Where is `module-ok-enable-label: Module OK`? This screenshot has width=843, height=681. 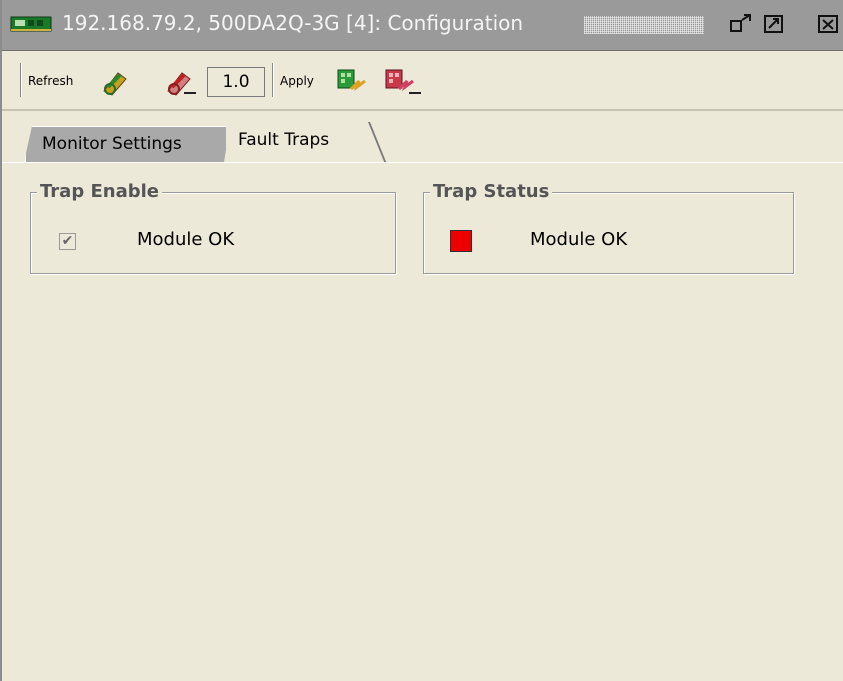
module-ok-enable-label: Module OK is located at coordinates (186, 239).